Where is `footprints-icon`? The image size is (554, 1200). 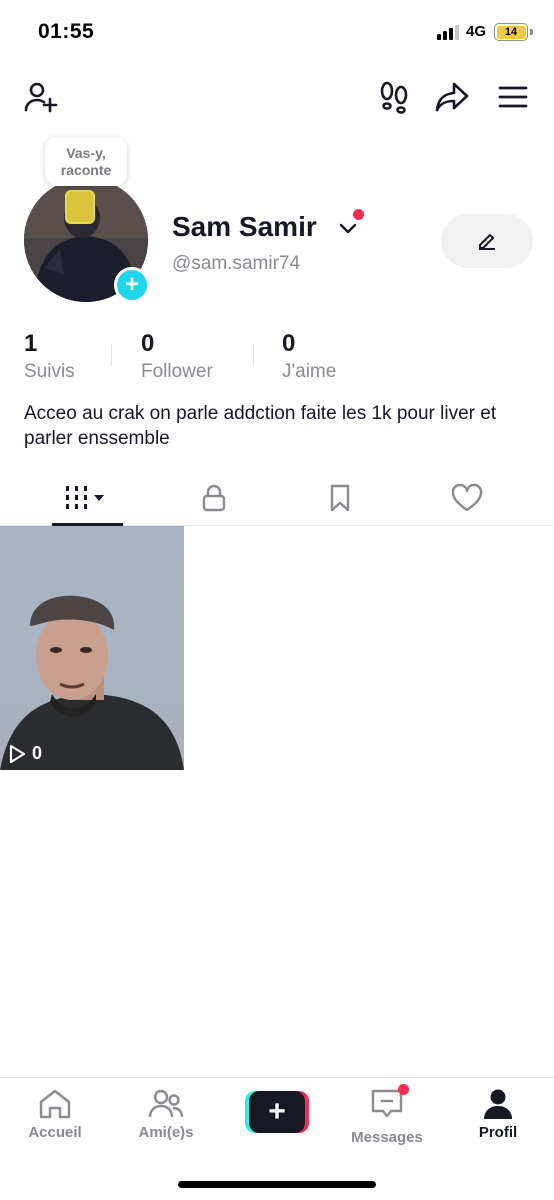
footprints-icon is located at coordinates (394, 97).